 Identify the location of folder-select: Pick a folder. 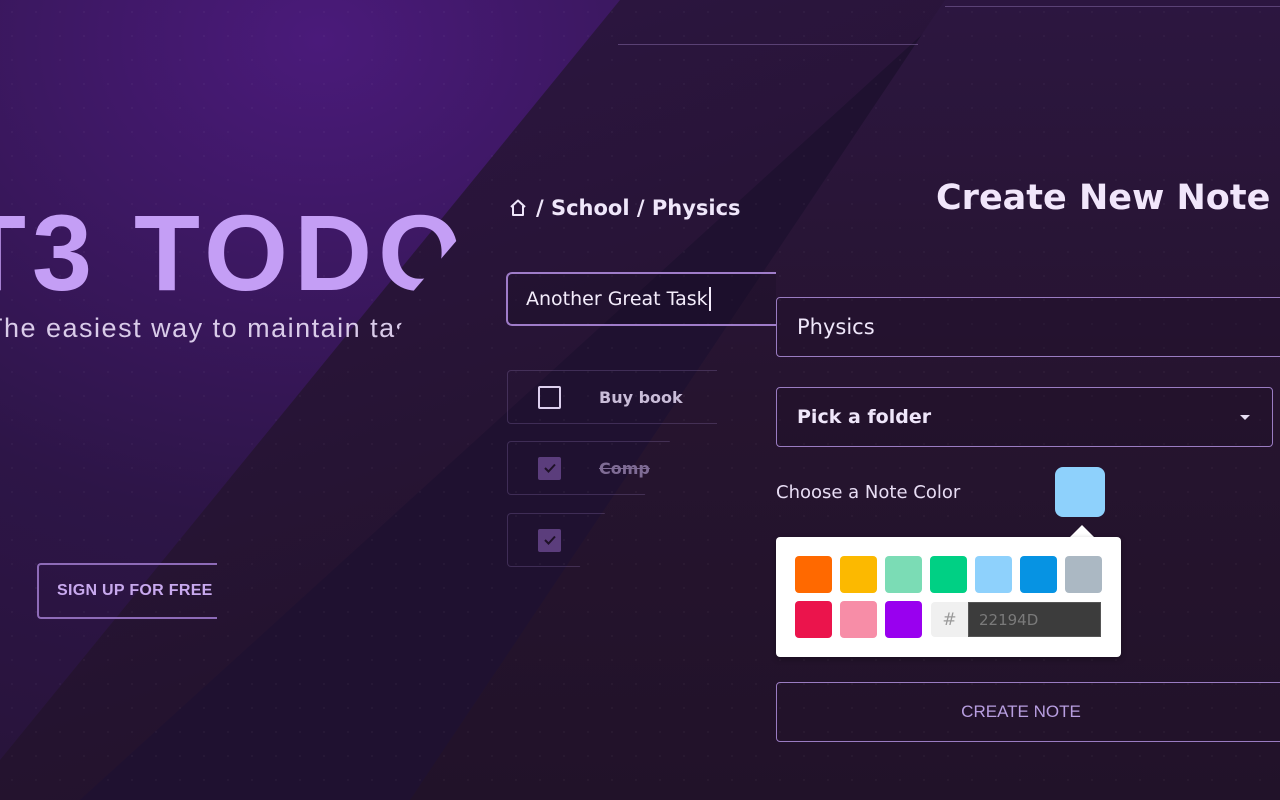
(1024, 417).